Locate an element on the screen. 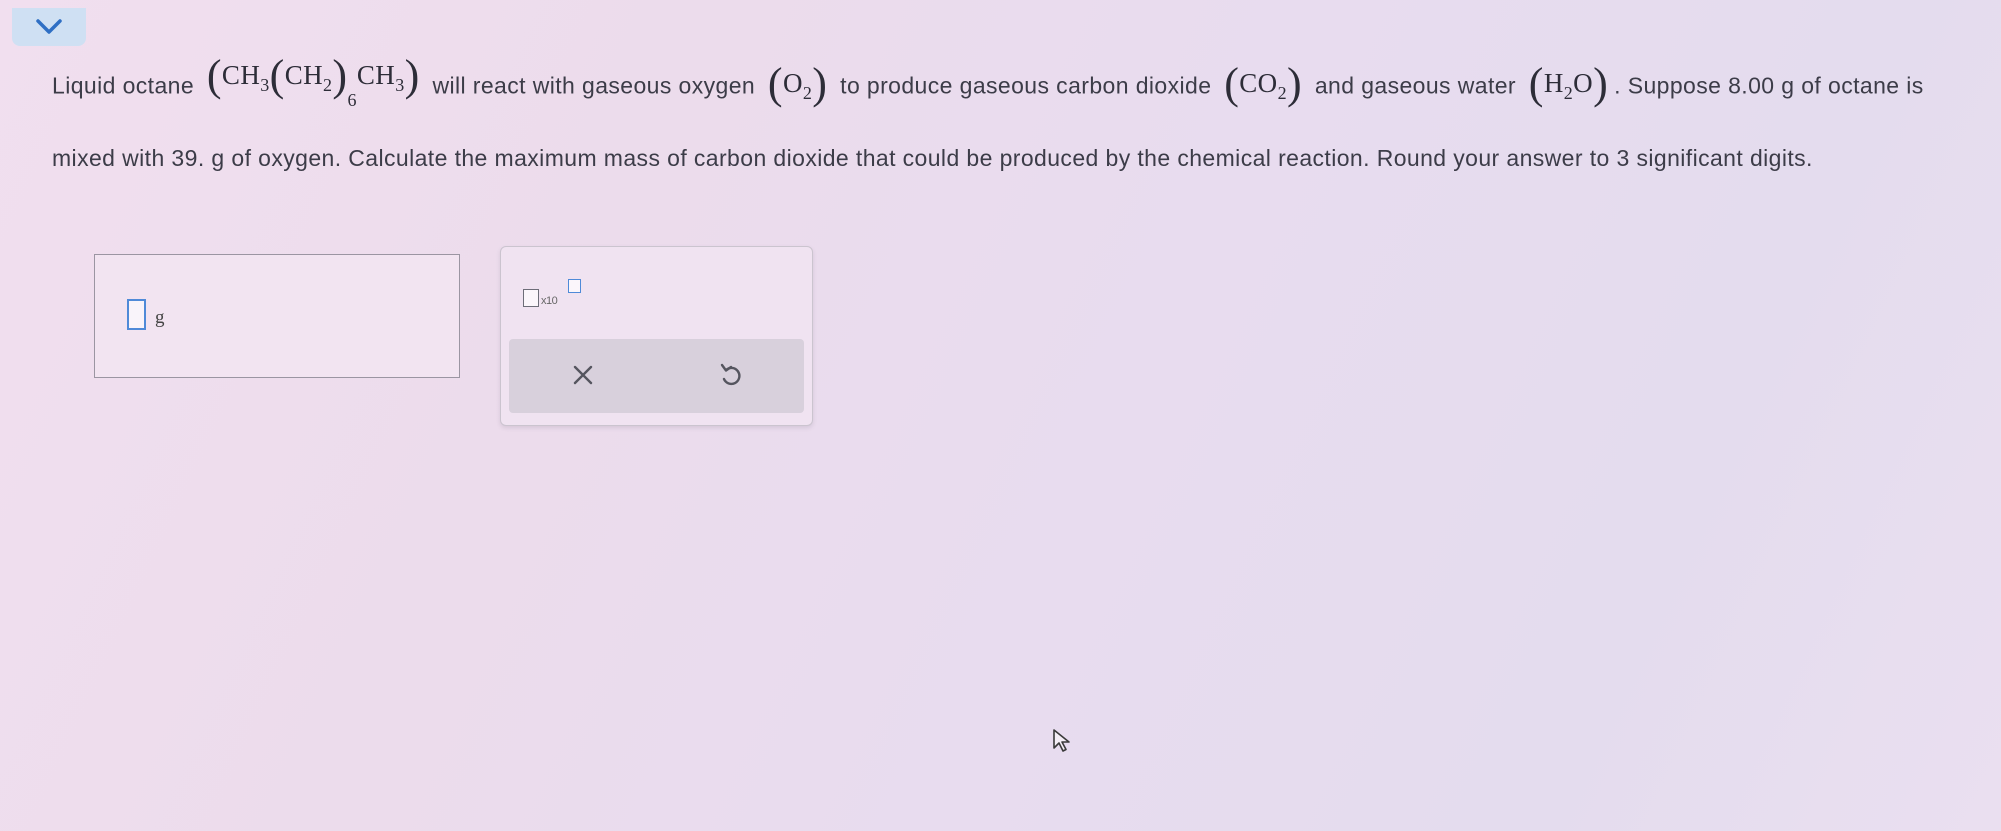  question-text-part: will react with gaseous oxygen is located at coordinates (594, 85).